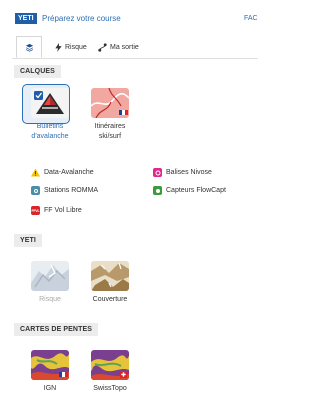  I want to click on lightning-icon, so click(58, 47).